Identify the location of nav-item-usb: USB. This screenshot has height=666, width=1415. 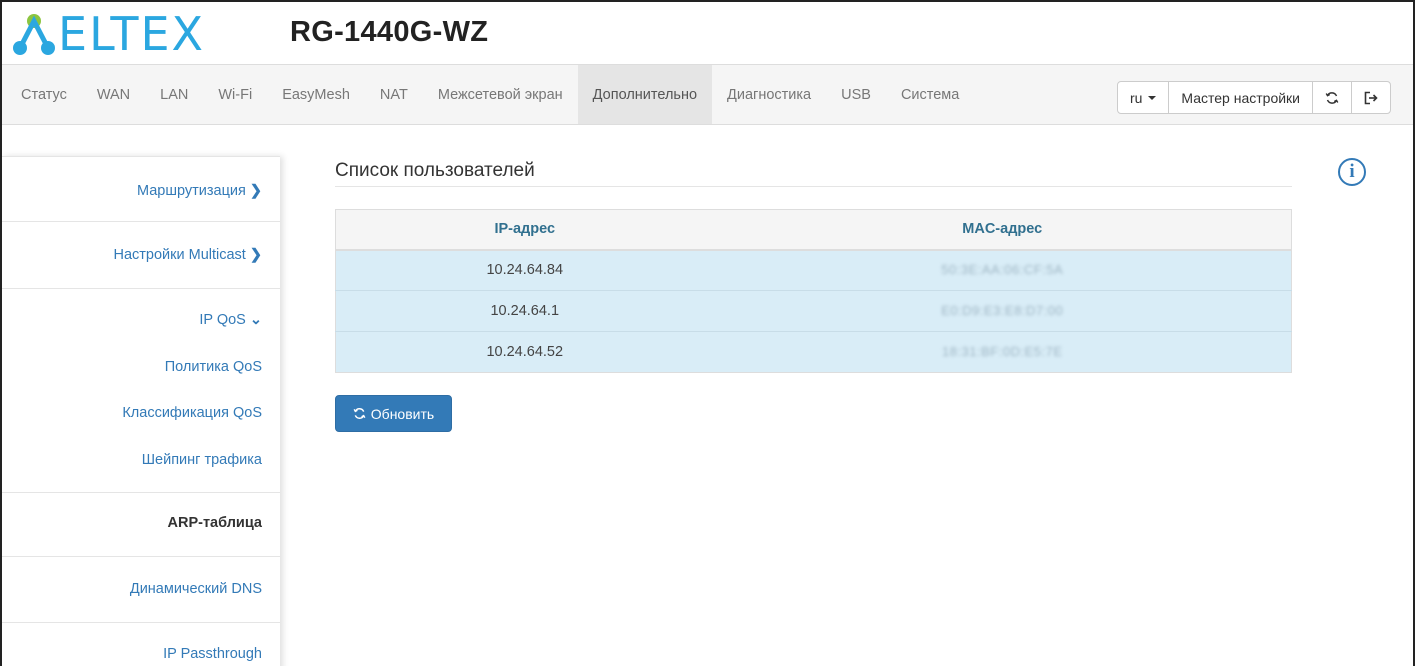
(856, 94).